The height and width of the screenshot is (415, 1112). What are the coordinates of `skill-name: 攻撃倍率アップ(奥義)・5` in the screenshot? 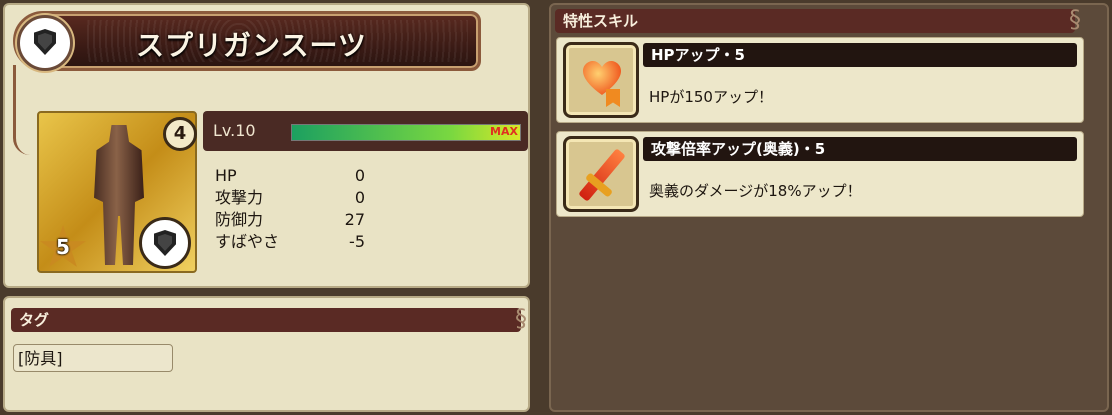 It's located at (860, 149).